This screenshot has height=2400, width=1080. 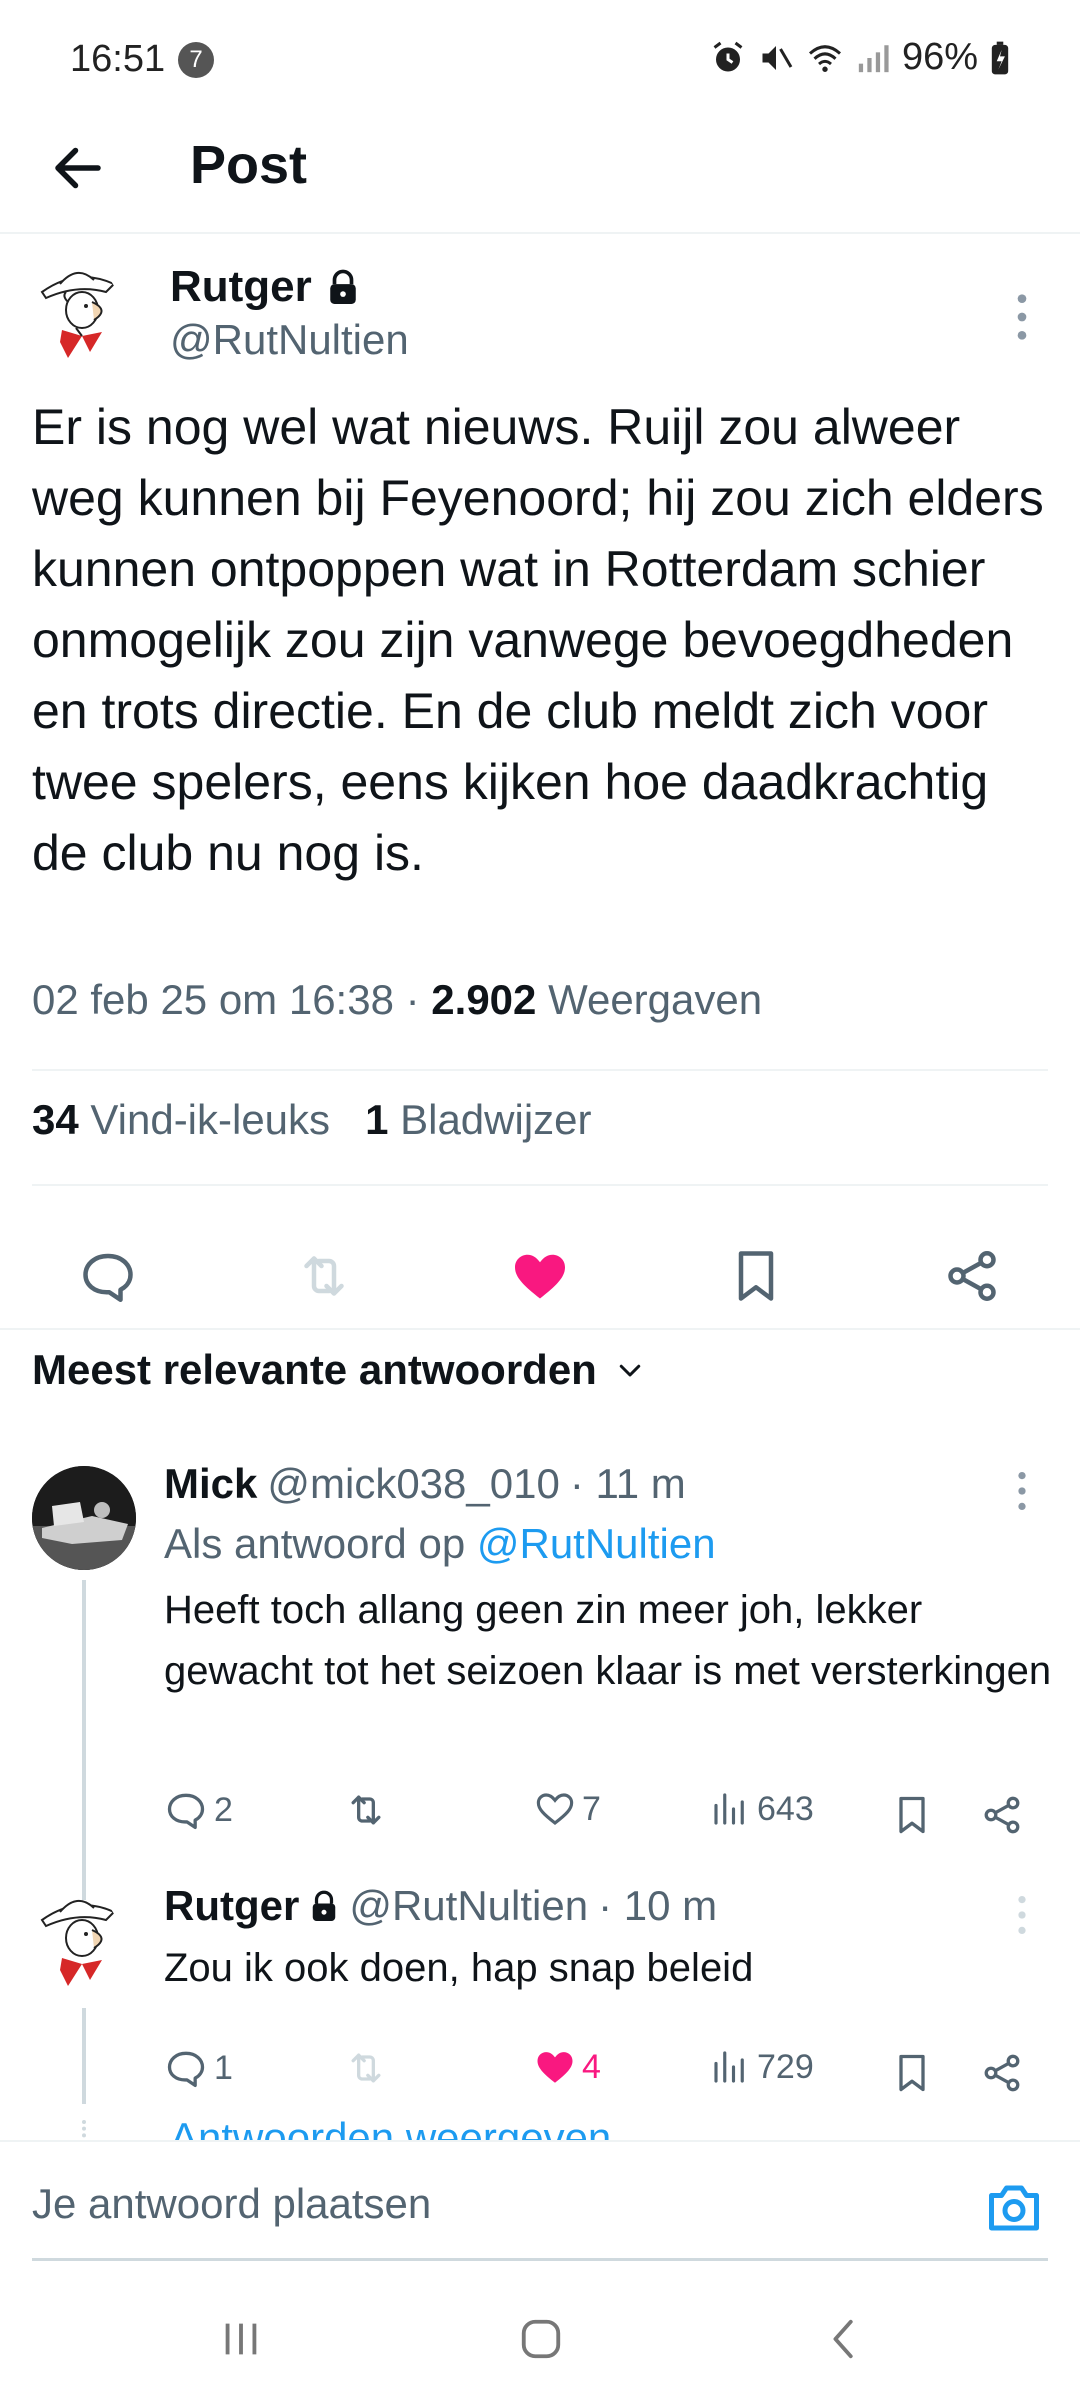 I want to click on battery-percentage: 96%, so click(x=939, y=57).